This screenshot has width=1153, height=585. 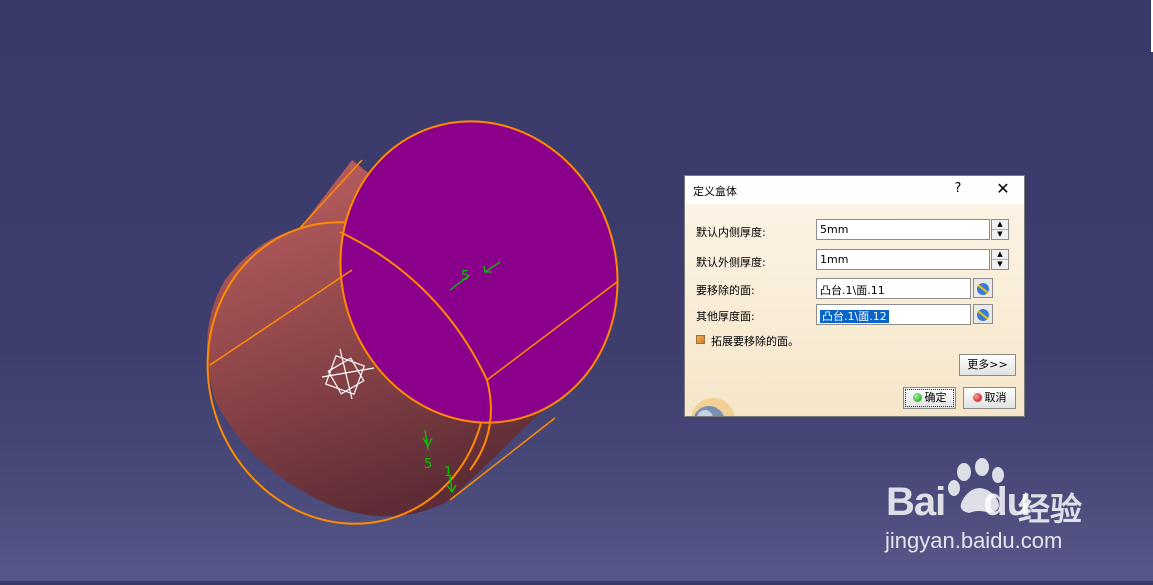 What do you see at coordinates (958, 502) in the screenshot?
I see `watermark-brand: Bai du` at bounding box center [958, 502].